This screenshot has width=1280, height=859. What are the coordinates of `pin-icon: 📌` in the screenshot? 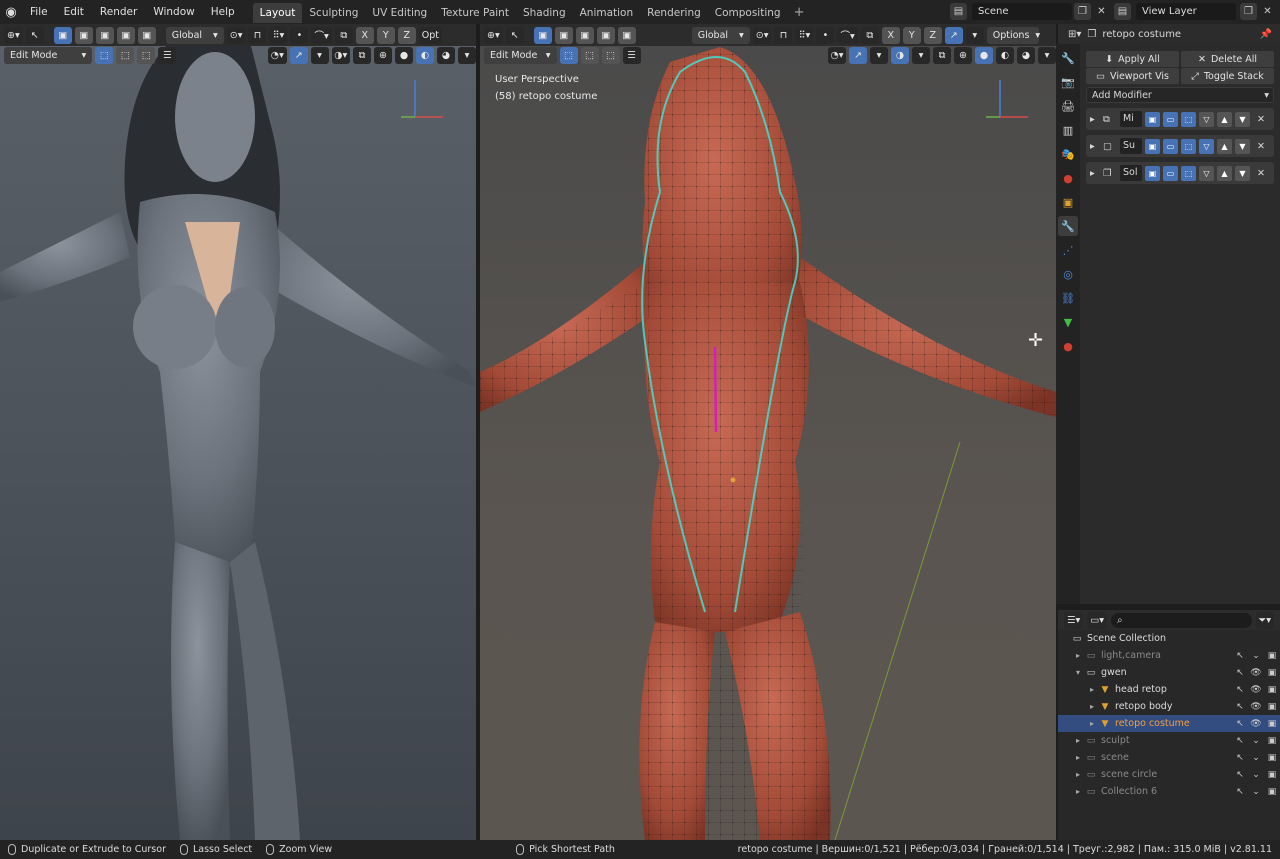 It's located at (1270, 34).